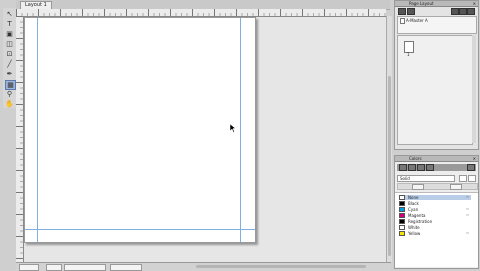  What do you see at coordinates (402, 11) in the screenshot?
I see `new-page-button` at bounding box center [402, 11].